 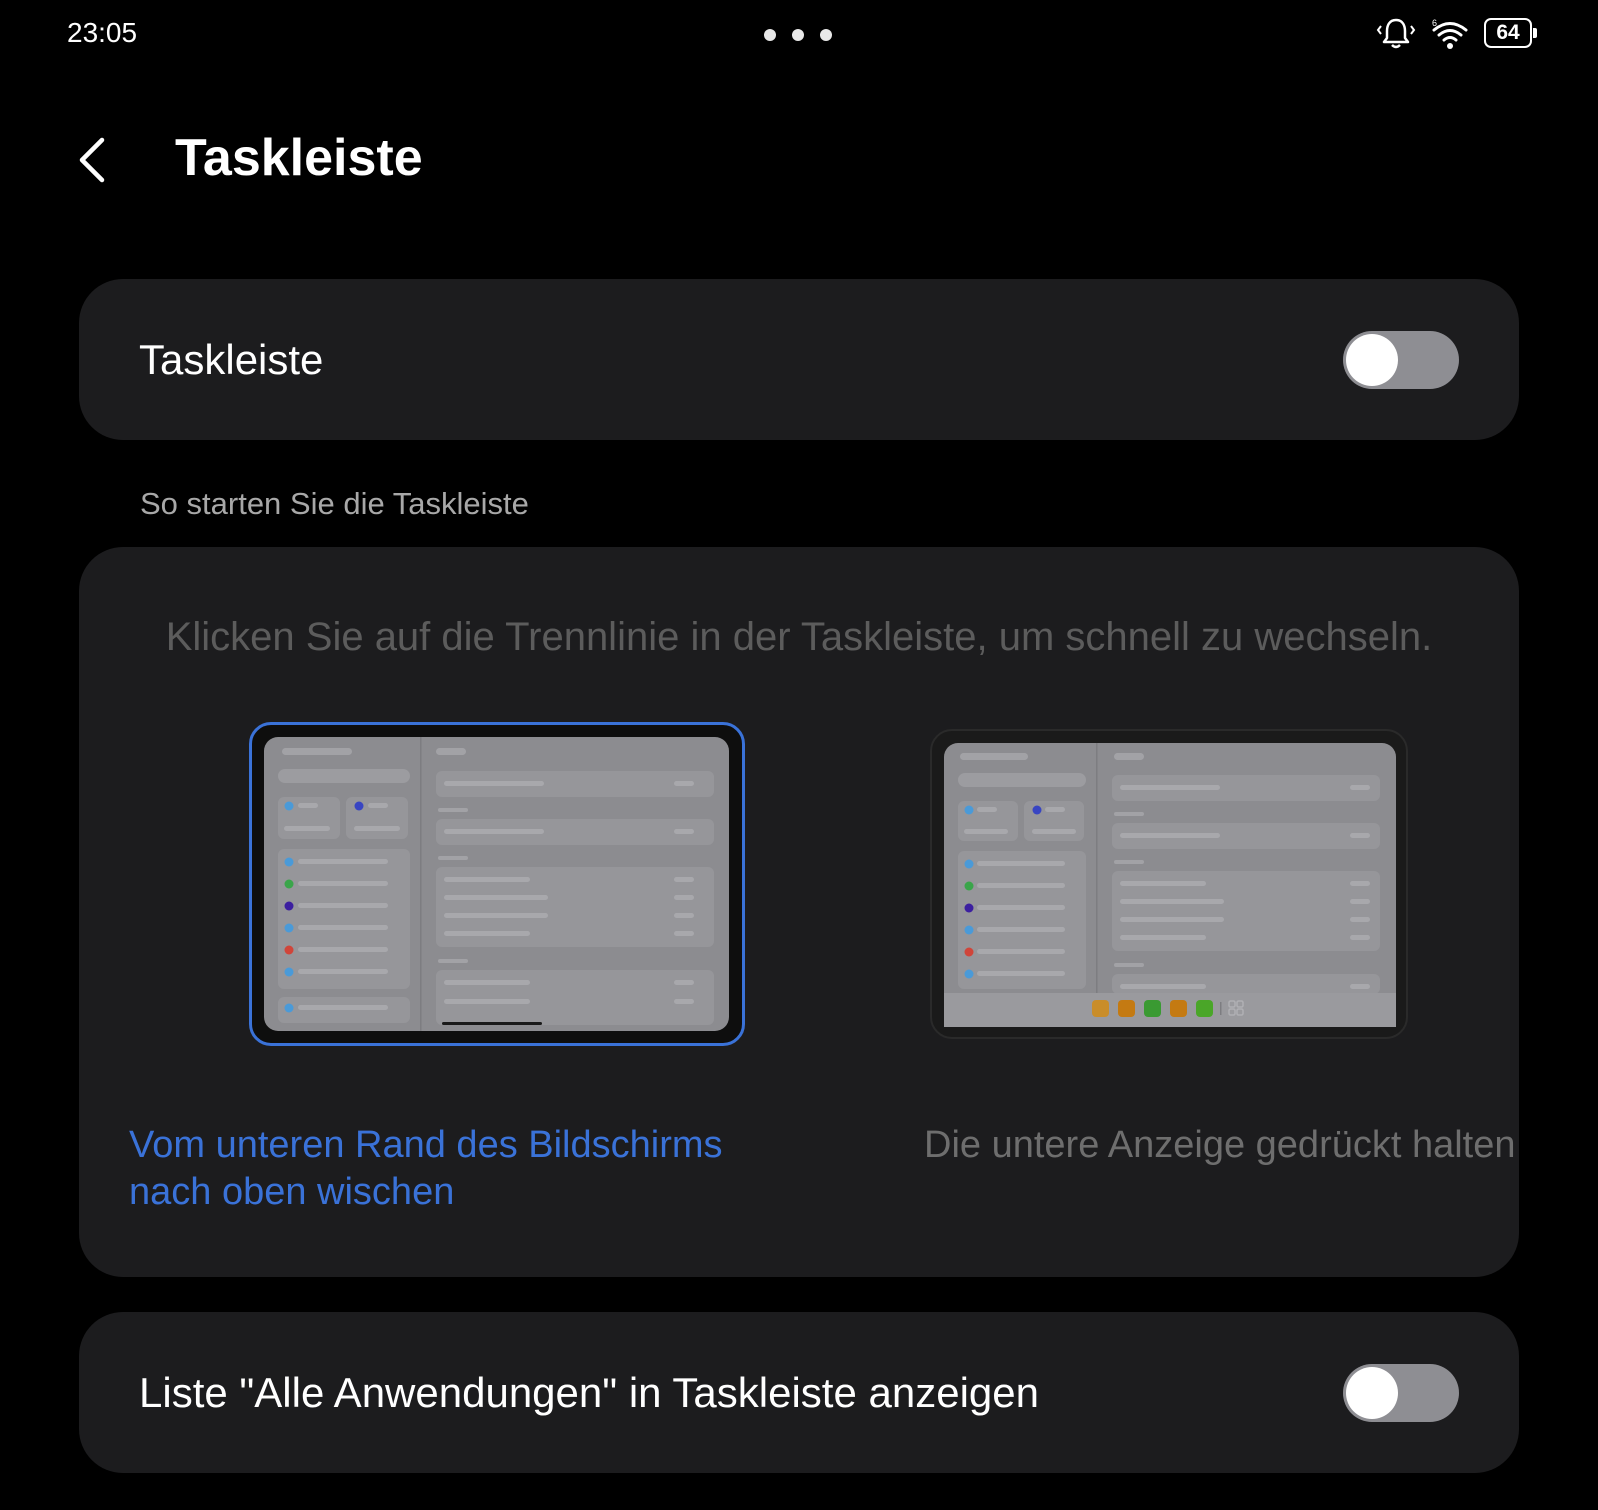 I want to click on taskbar-setting-card: Taskleiste, so click(x=799, y=359).